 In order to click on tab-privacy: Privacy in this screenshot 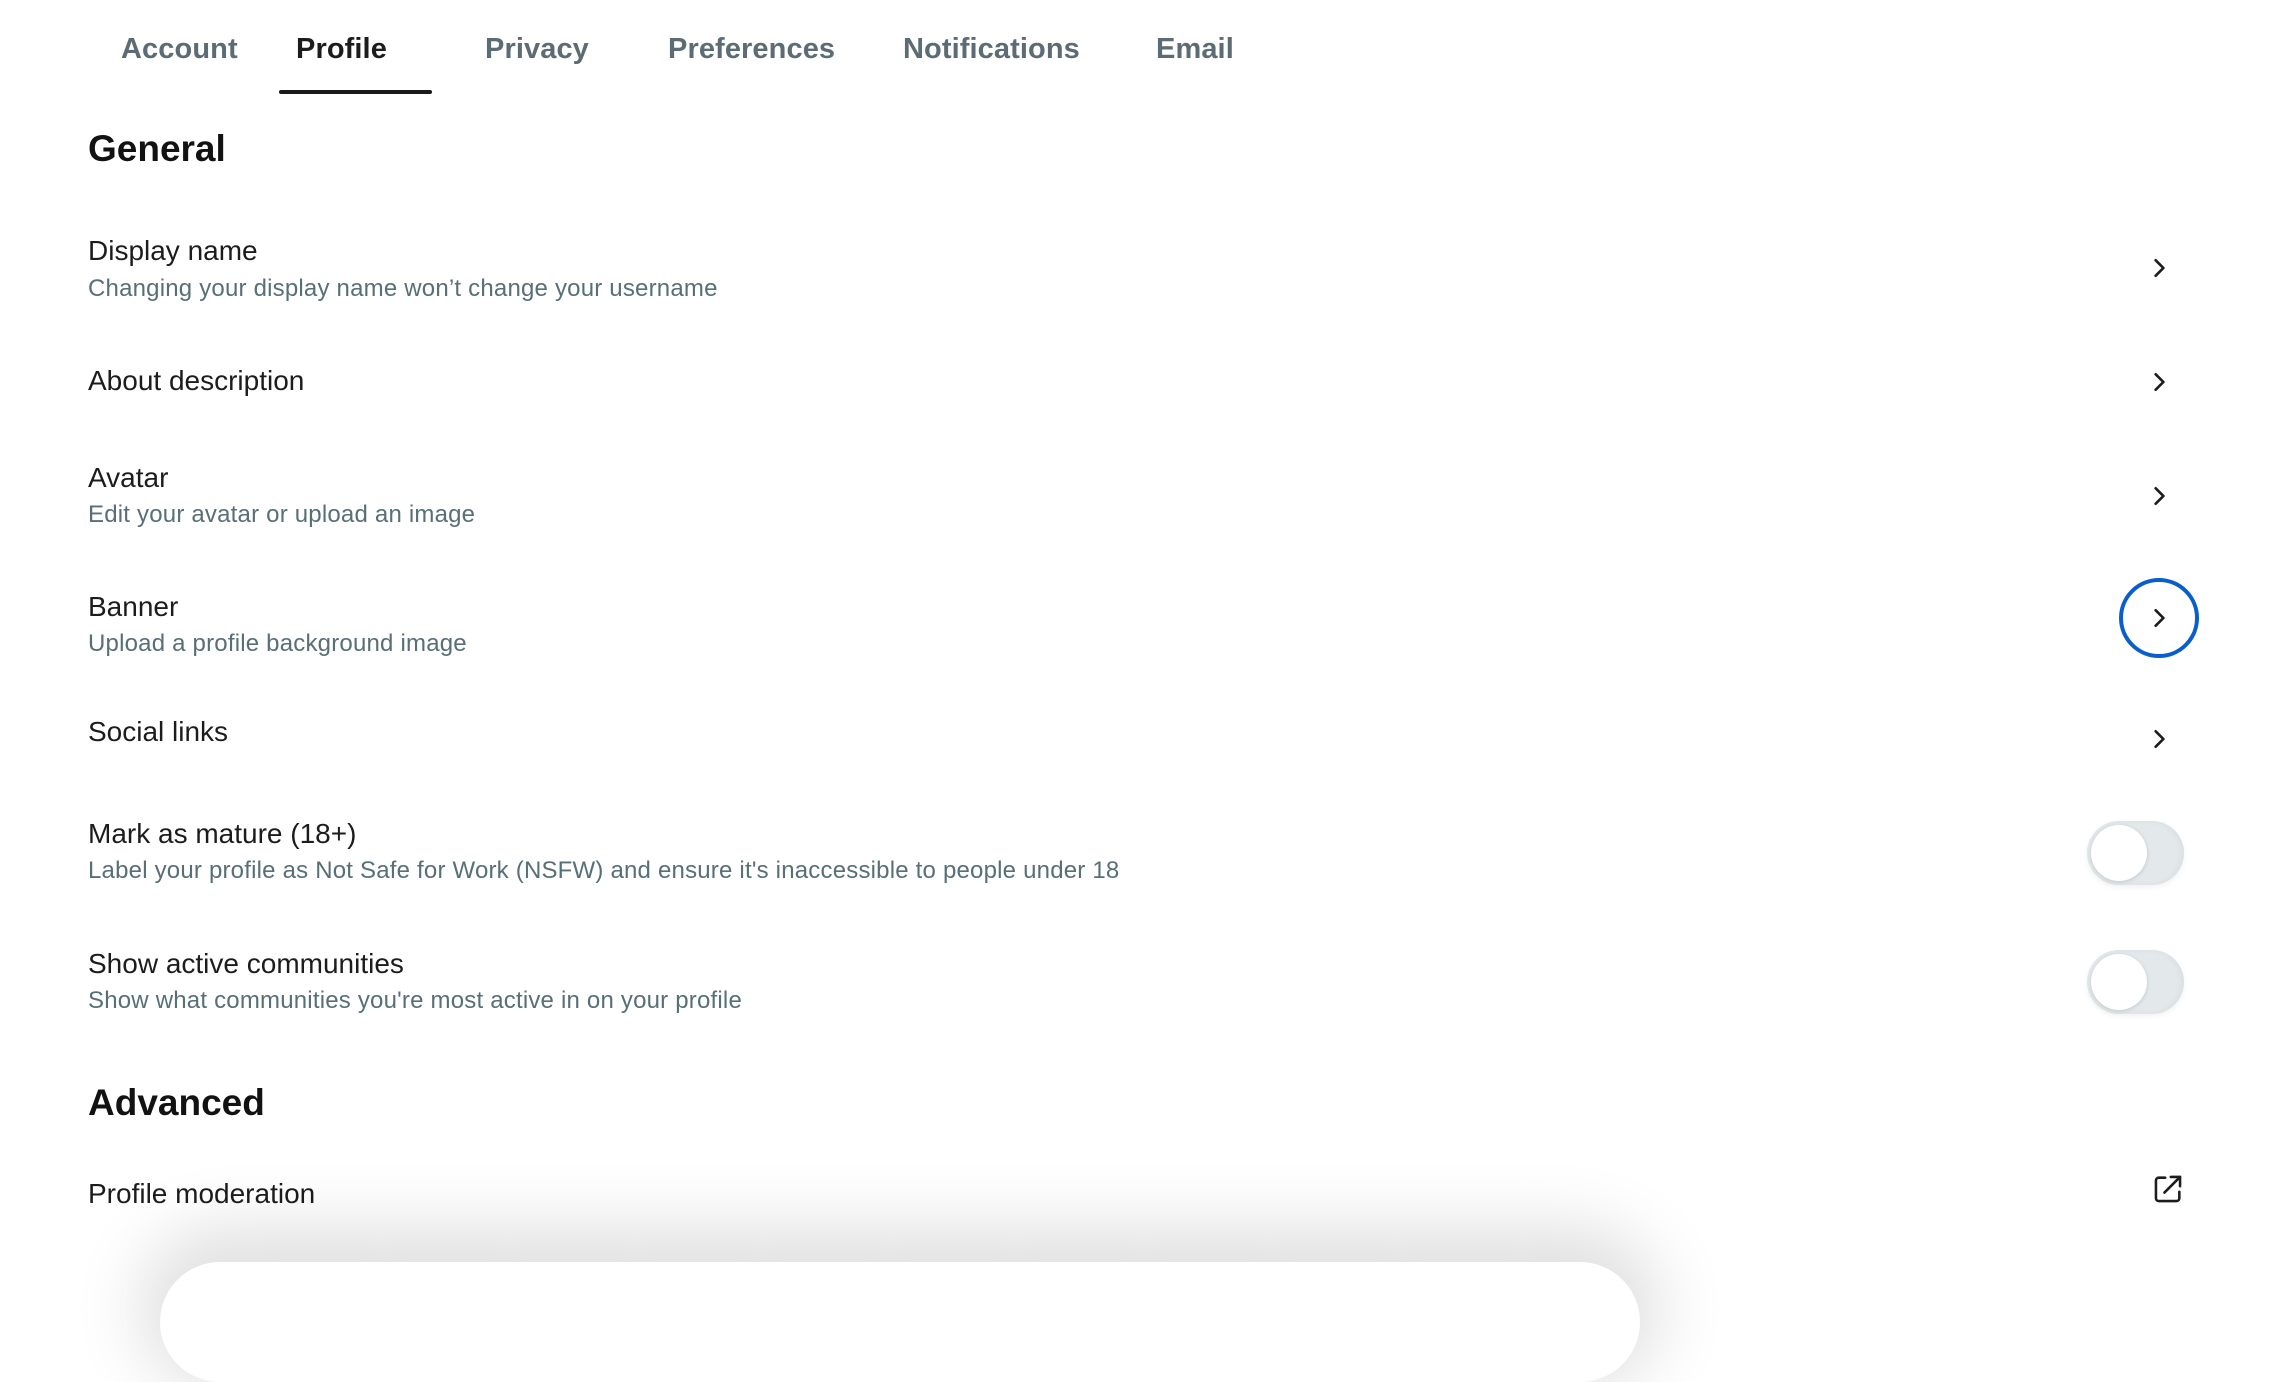, I will do `click(537, 49)`.